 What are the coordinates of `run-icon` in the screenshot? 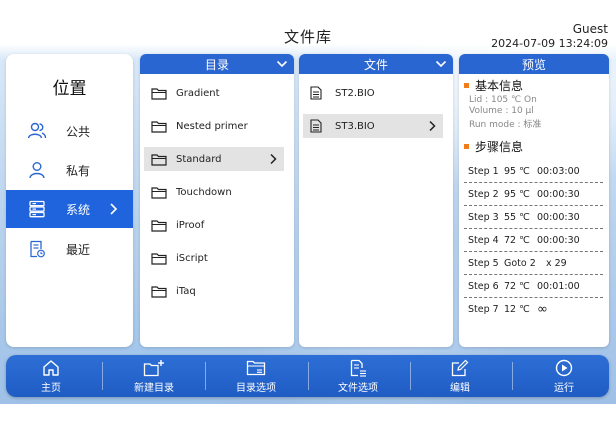 It's located at (564, 368).